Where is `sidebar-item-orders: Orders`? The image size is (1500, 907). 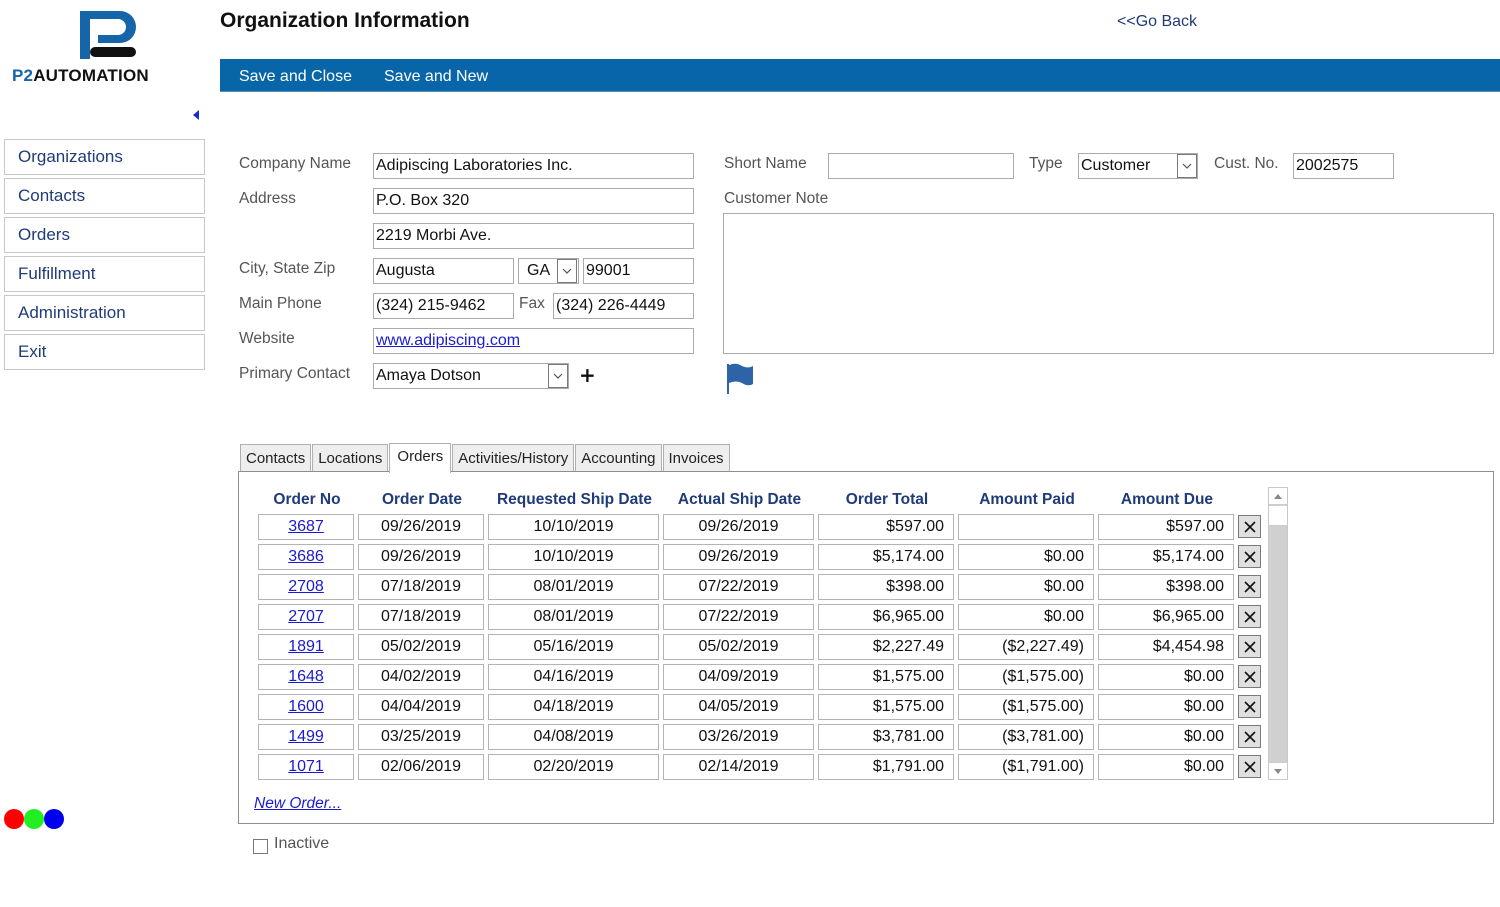
sidebar-item-orders: Orders is located at coordinates (104, 235).